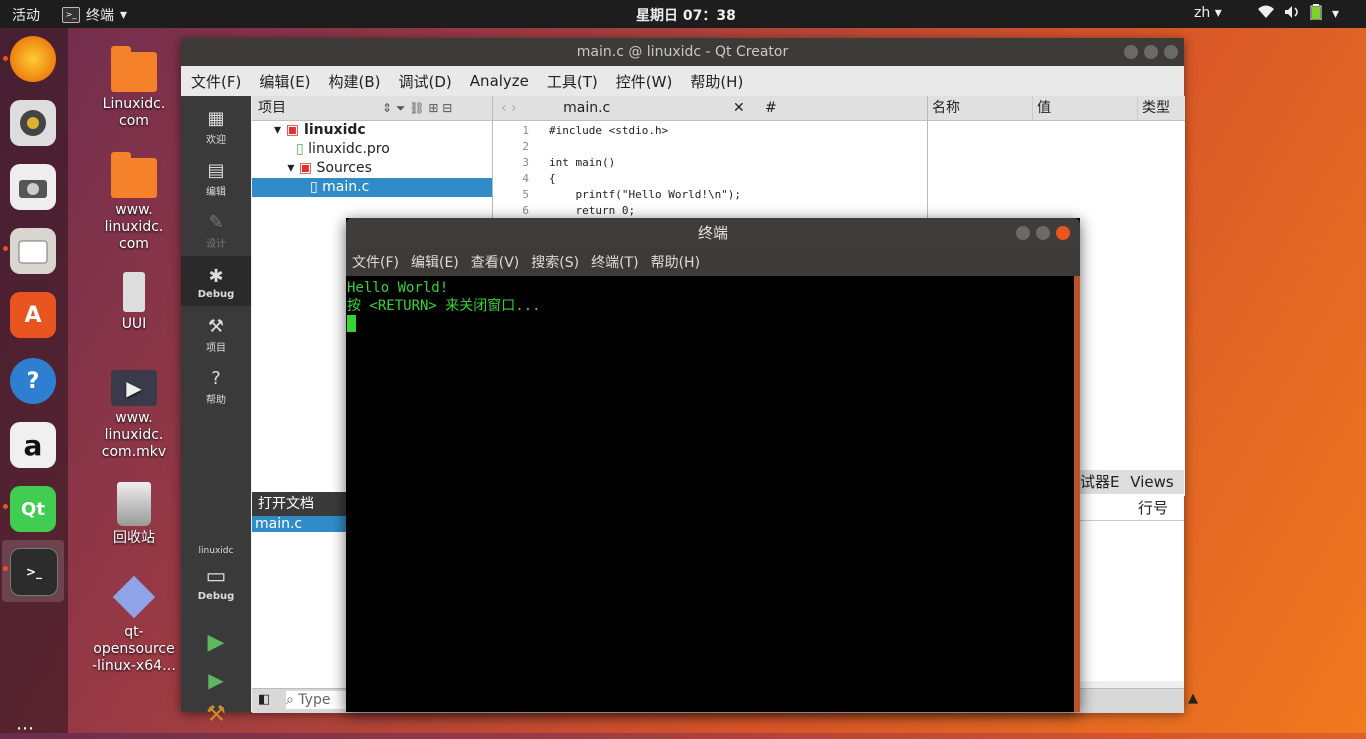  I want to click on clock: 星期日 07：38, so click(686, 15).